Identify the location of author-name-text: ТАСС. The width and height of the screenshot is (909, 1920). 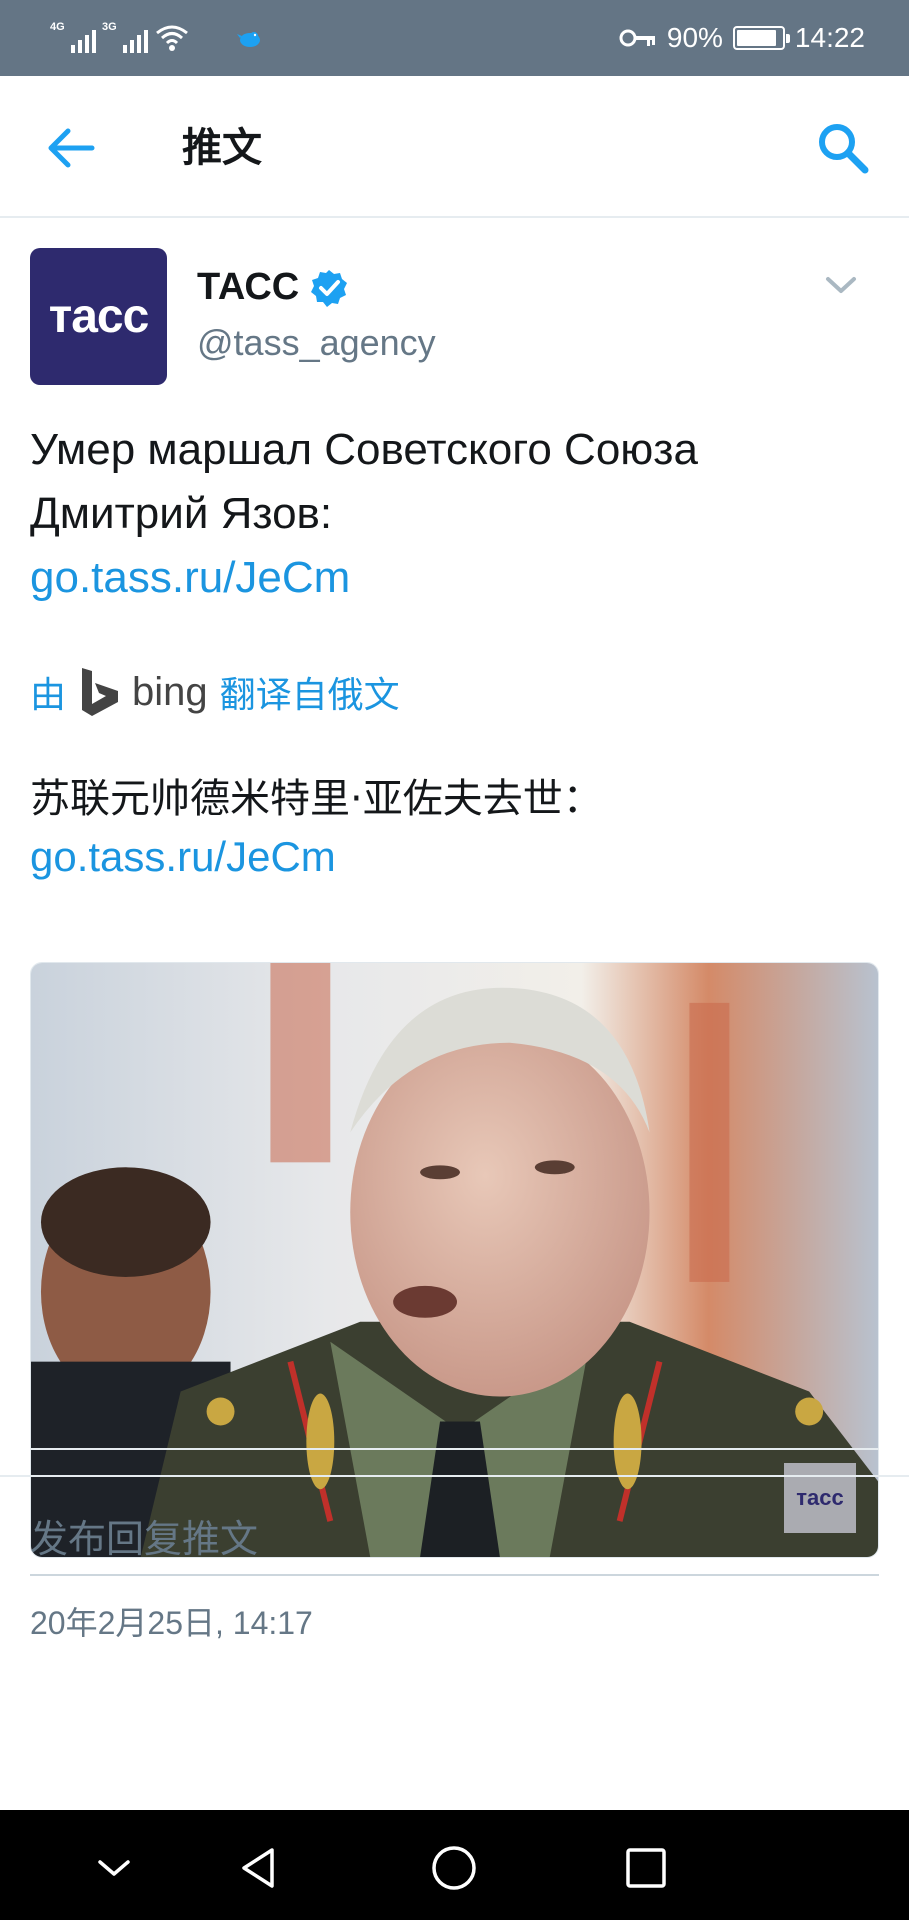
(248, 287).